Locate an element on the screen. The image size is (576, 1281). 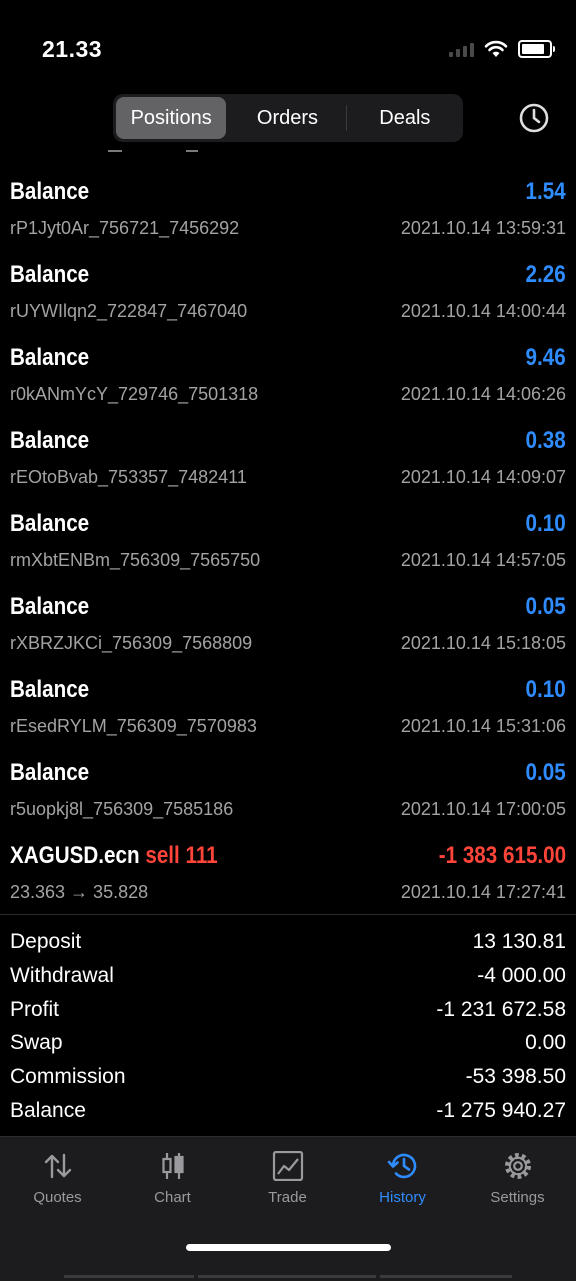
deal-date: 2021.10.14 15:18:05 is located at coordinates (483, 643).